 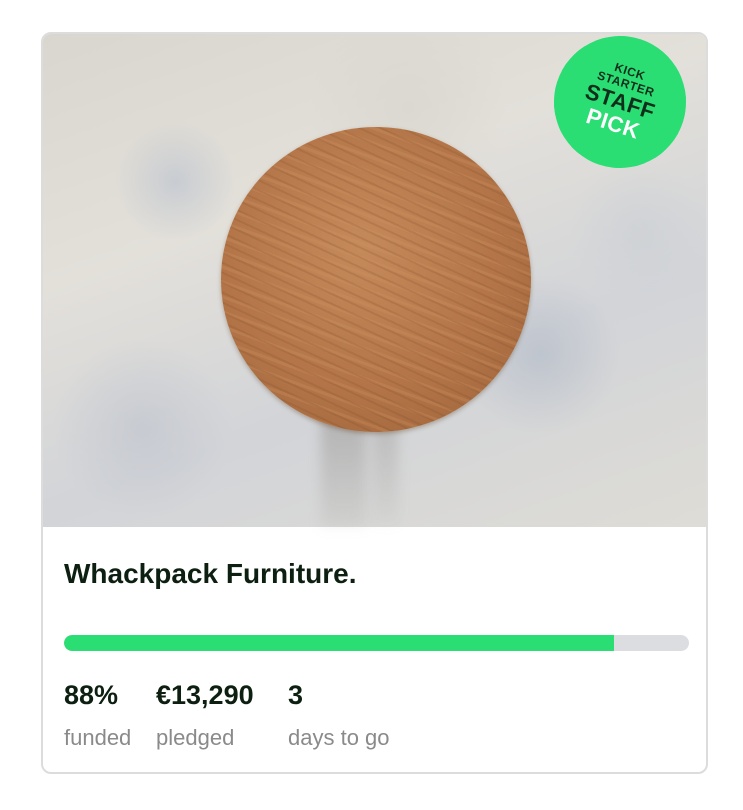 I want to click on stat-pledged: €13,290 pledged, so click(x=205, y=715).